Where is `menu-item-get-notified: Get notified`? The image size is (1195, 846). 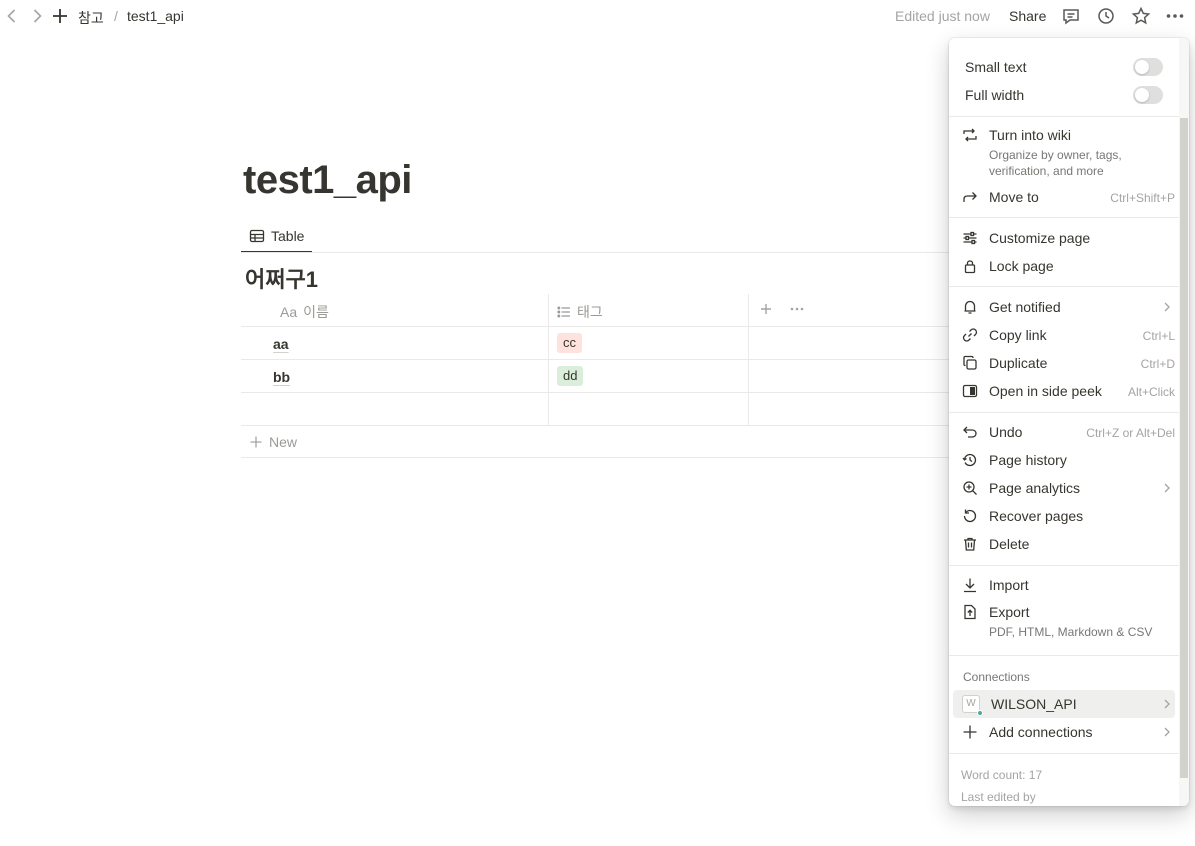
menu-item-get-notified: Get notified is located at coordinates (1064, 307).